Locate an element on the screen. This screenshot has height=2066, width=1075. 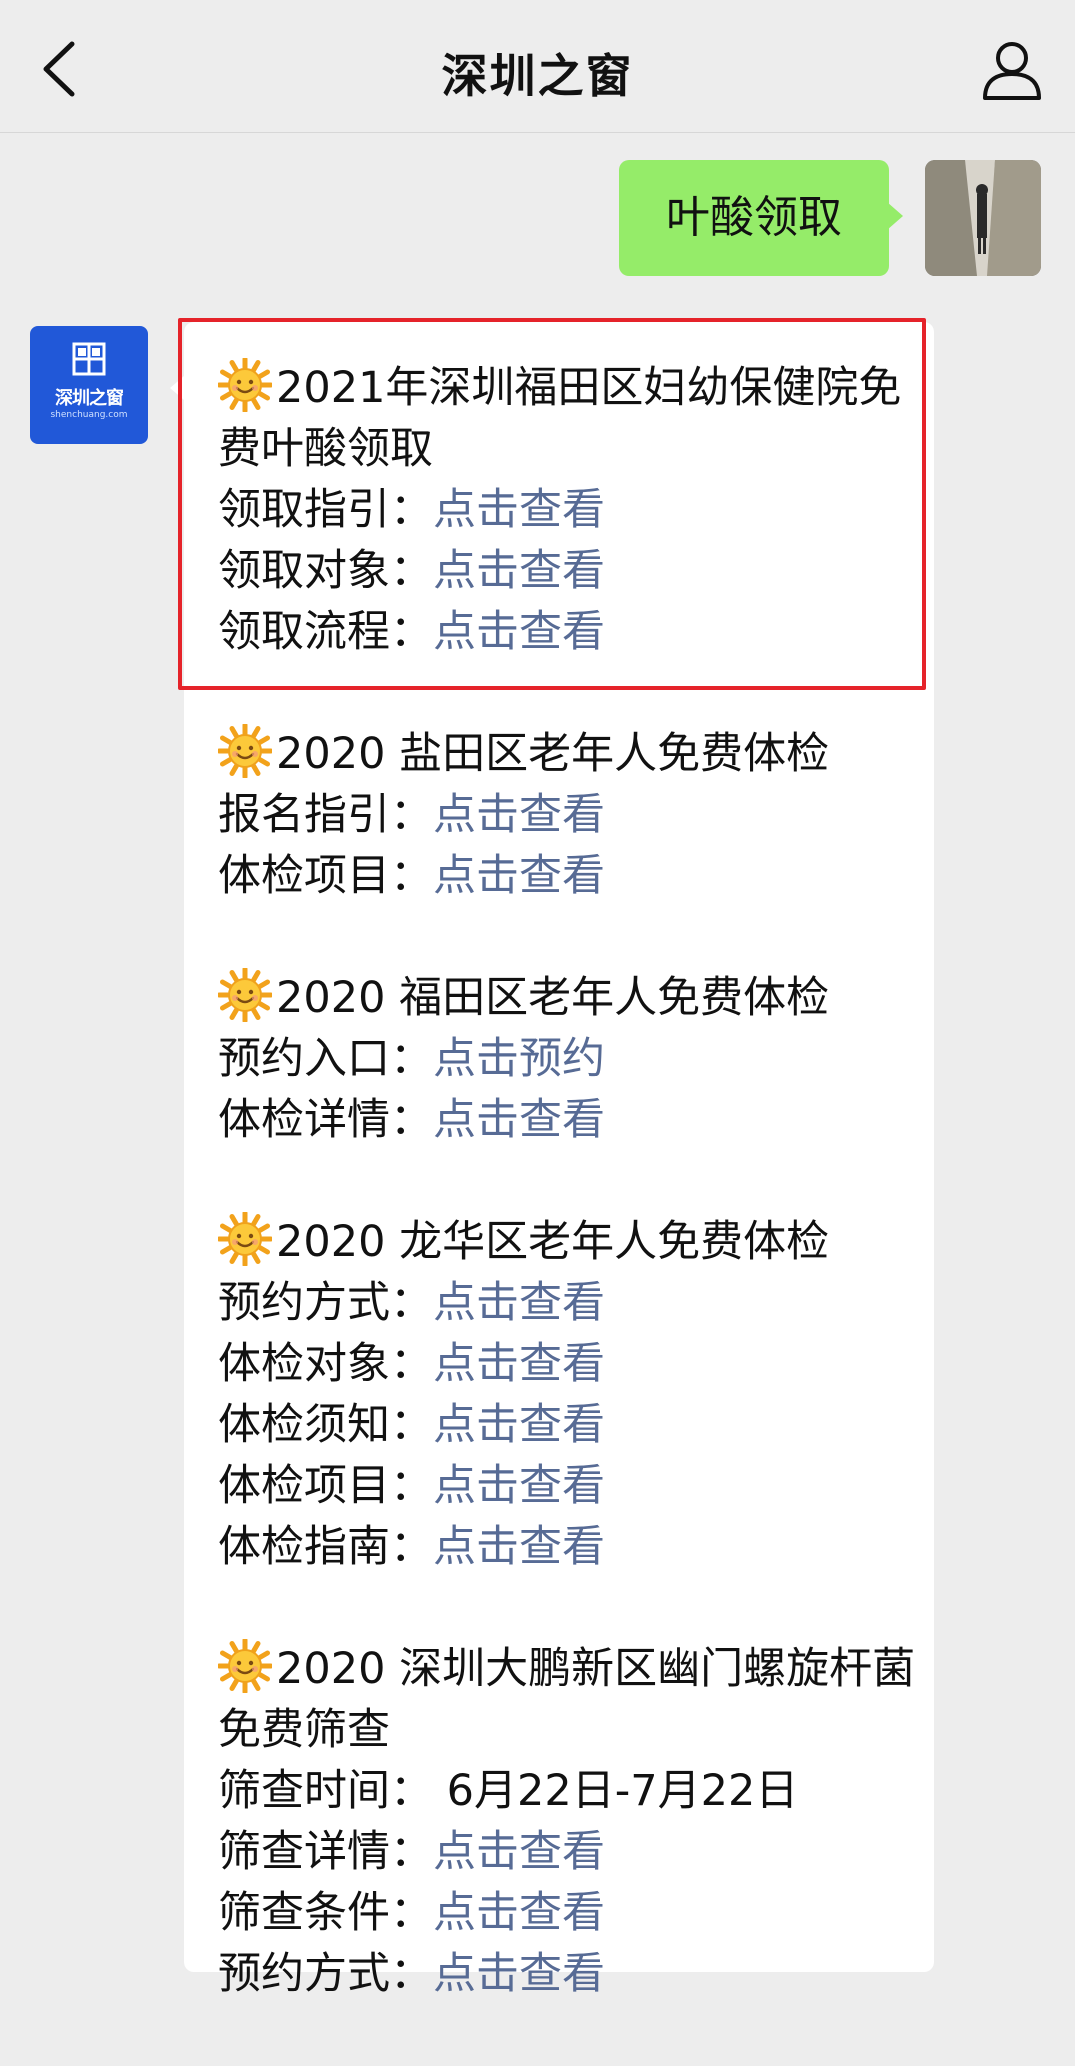
item-label: 筛查详情： is located at coordinates (325, 1852).